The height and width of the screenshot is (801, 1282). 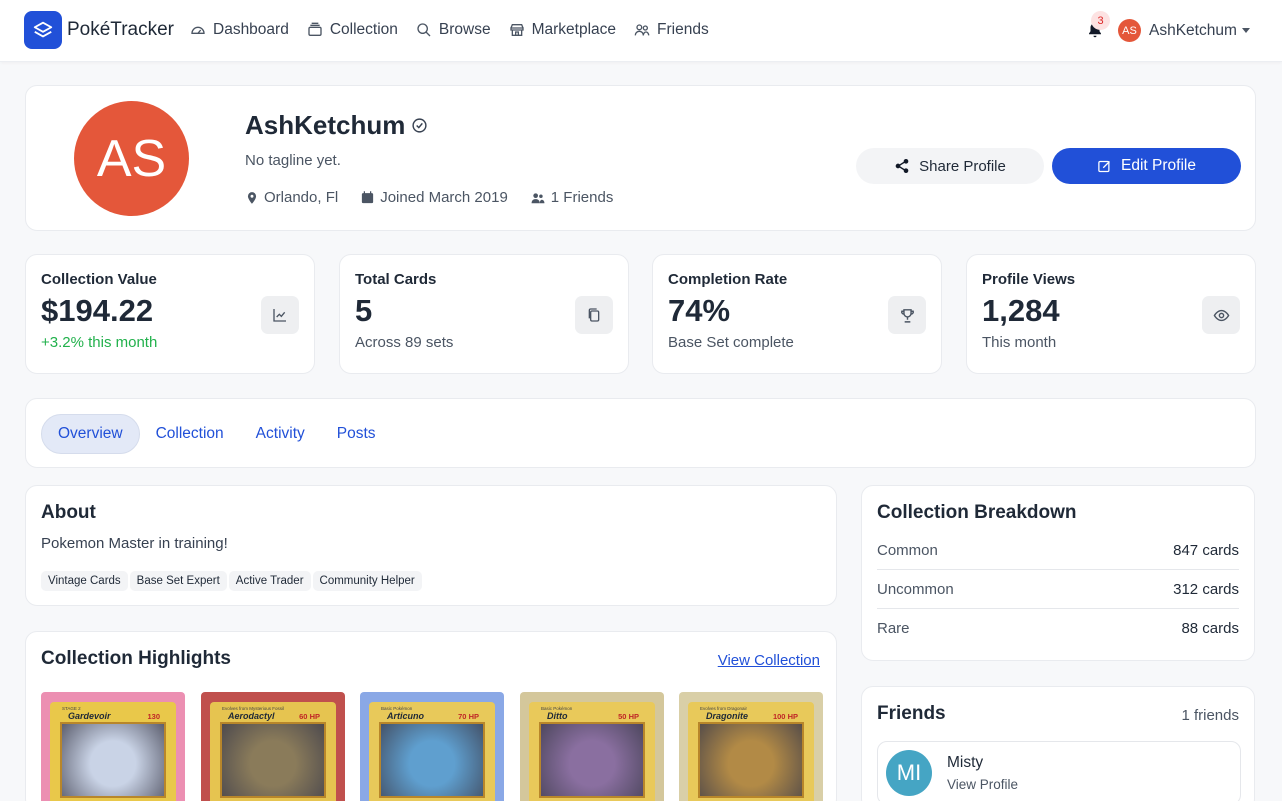 I want to click on brand: PokéTracker, so click(x=99, y=30).